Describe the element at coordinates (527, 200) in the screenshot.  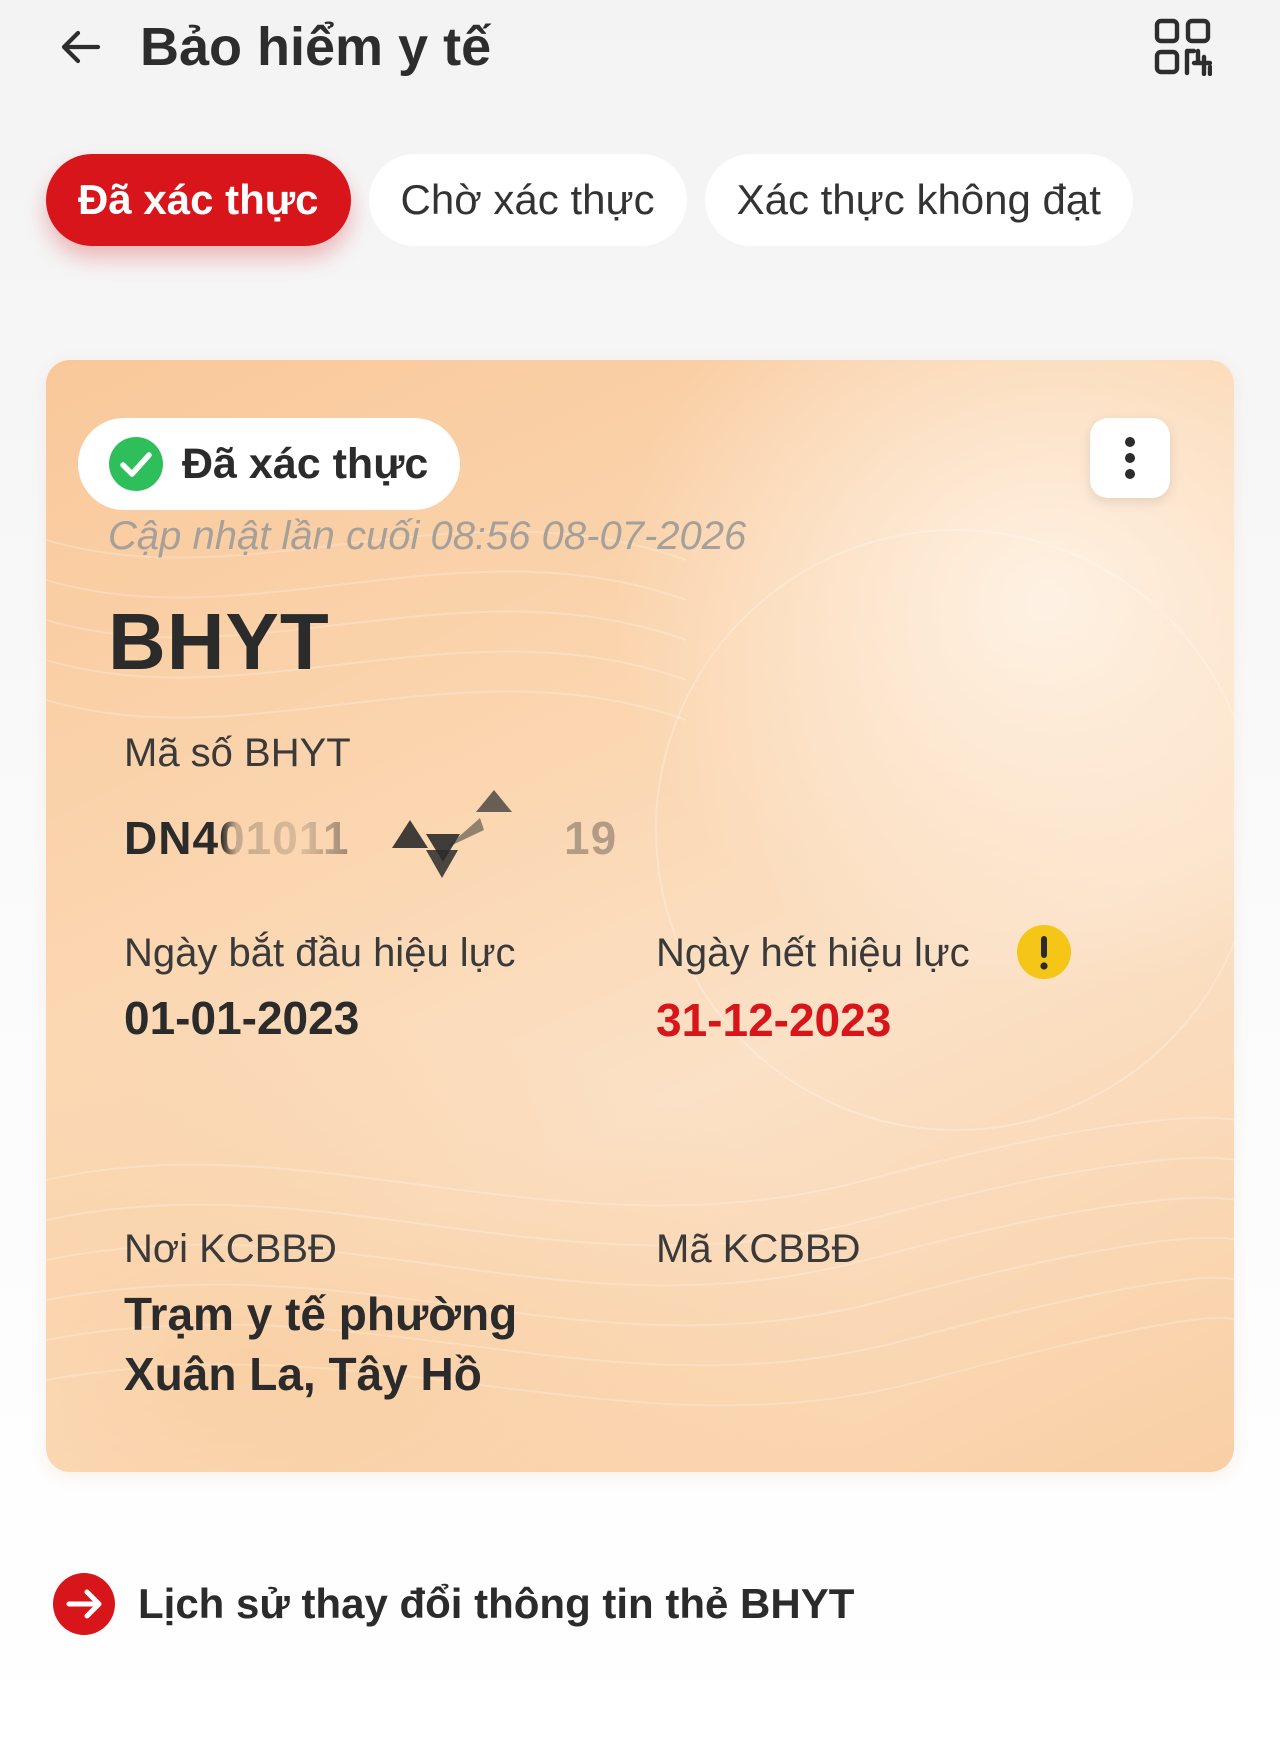
I see `tab-pending: Chờ xác thực` at that location.